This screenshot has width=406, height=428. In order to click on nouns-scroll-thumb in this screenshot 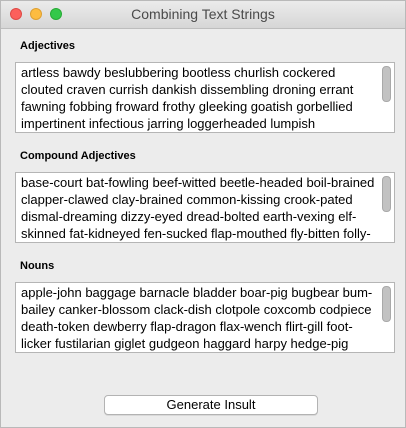, I will do `click(386, 304)`.